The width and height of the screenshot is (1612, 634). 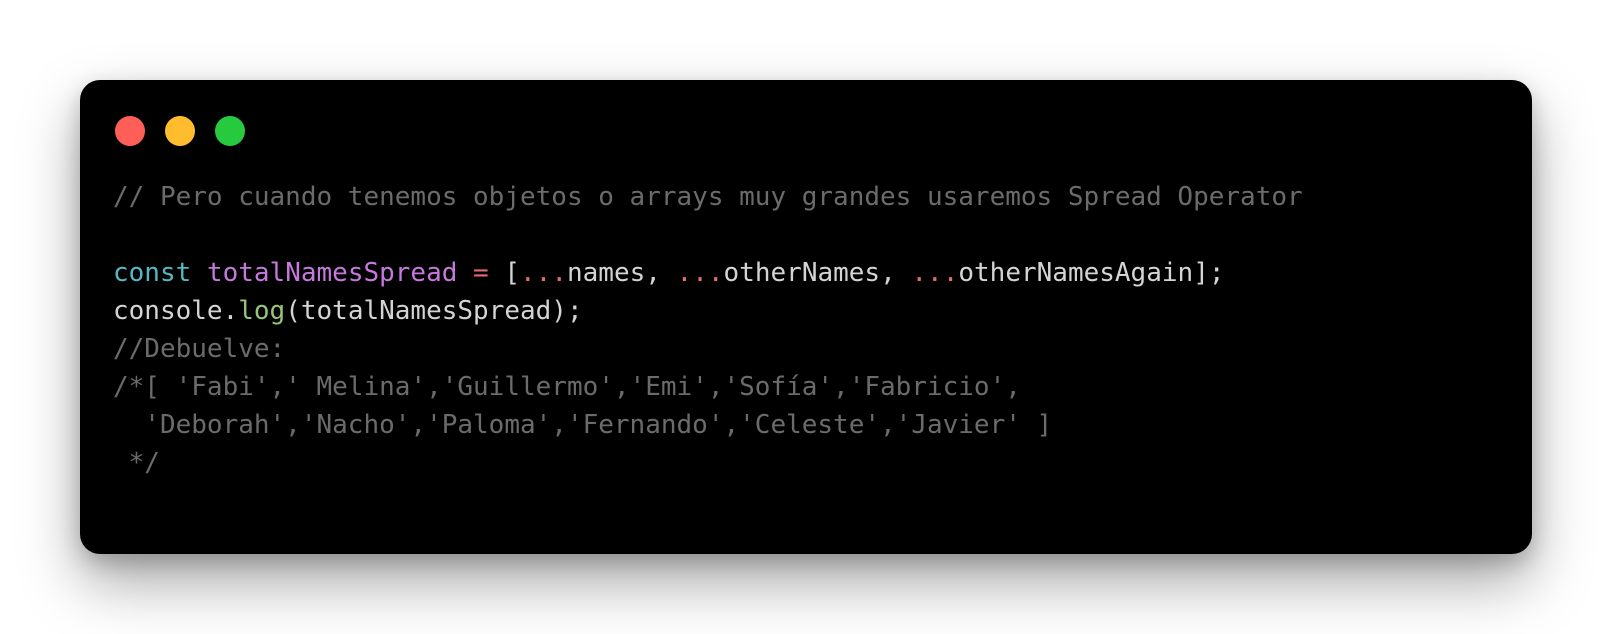 What do you see at coordinates (262, 311) in the screenshot?
I see `log-method: log` at bounding box center [262, 311].